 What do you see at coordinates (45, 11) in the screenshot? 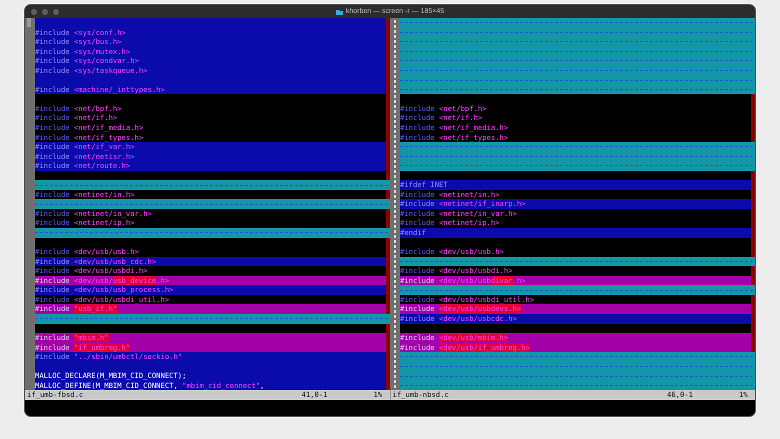
I see `minimize-button` at bounding box center [45, 11].